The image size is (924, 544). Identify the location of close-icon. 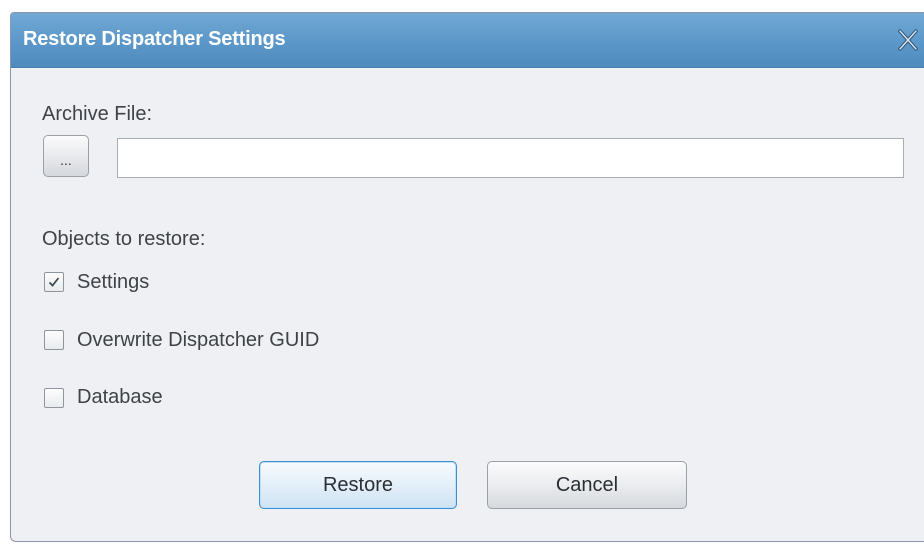
(909, 40).